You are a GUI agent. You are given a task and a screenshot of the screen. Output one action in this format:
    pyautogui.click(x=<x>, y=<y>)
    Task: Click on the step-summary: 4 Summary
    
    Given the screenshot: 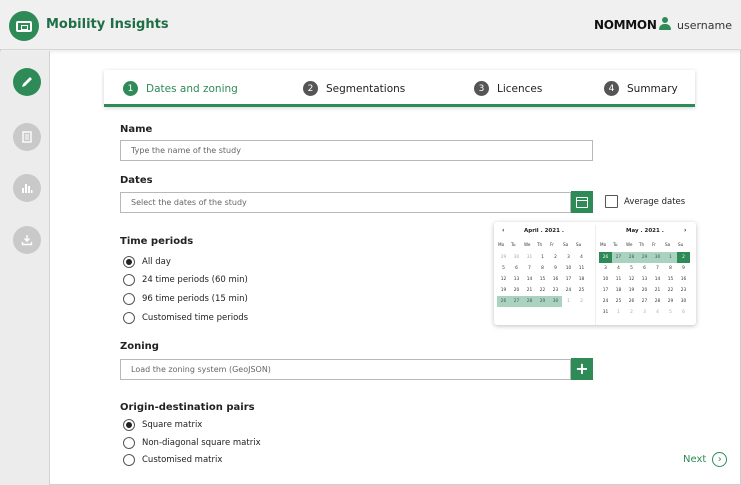 What is the action you would take?
    pyautogui.click(x=641, y=88)
    